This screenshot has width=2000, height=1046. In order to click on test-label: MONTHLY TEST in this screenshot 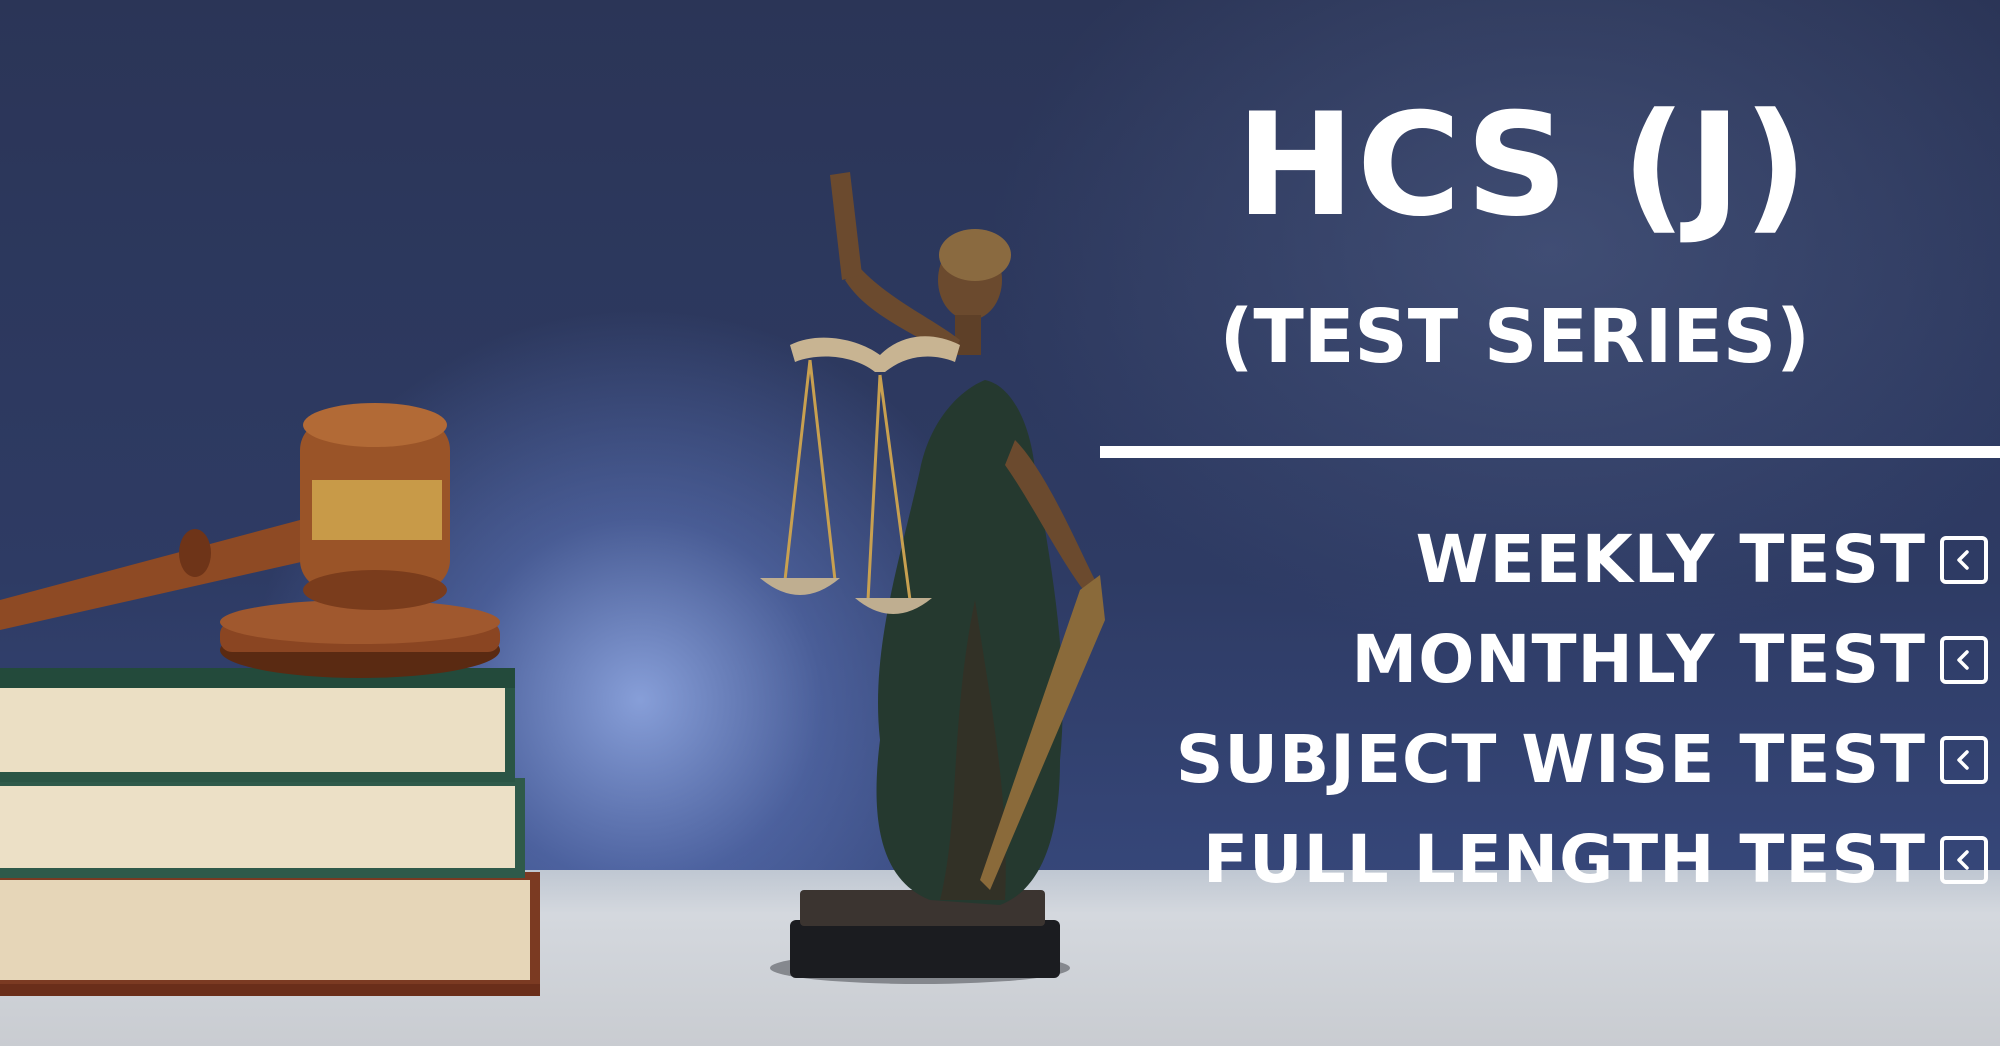, I will do `click(1638, 659)`.